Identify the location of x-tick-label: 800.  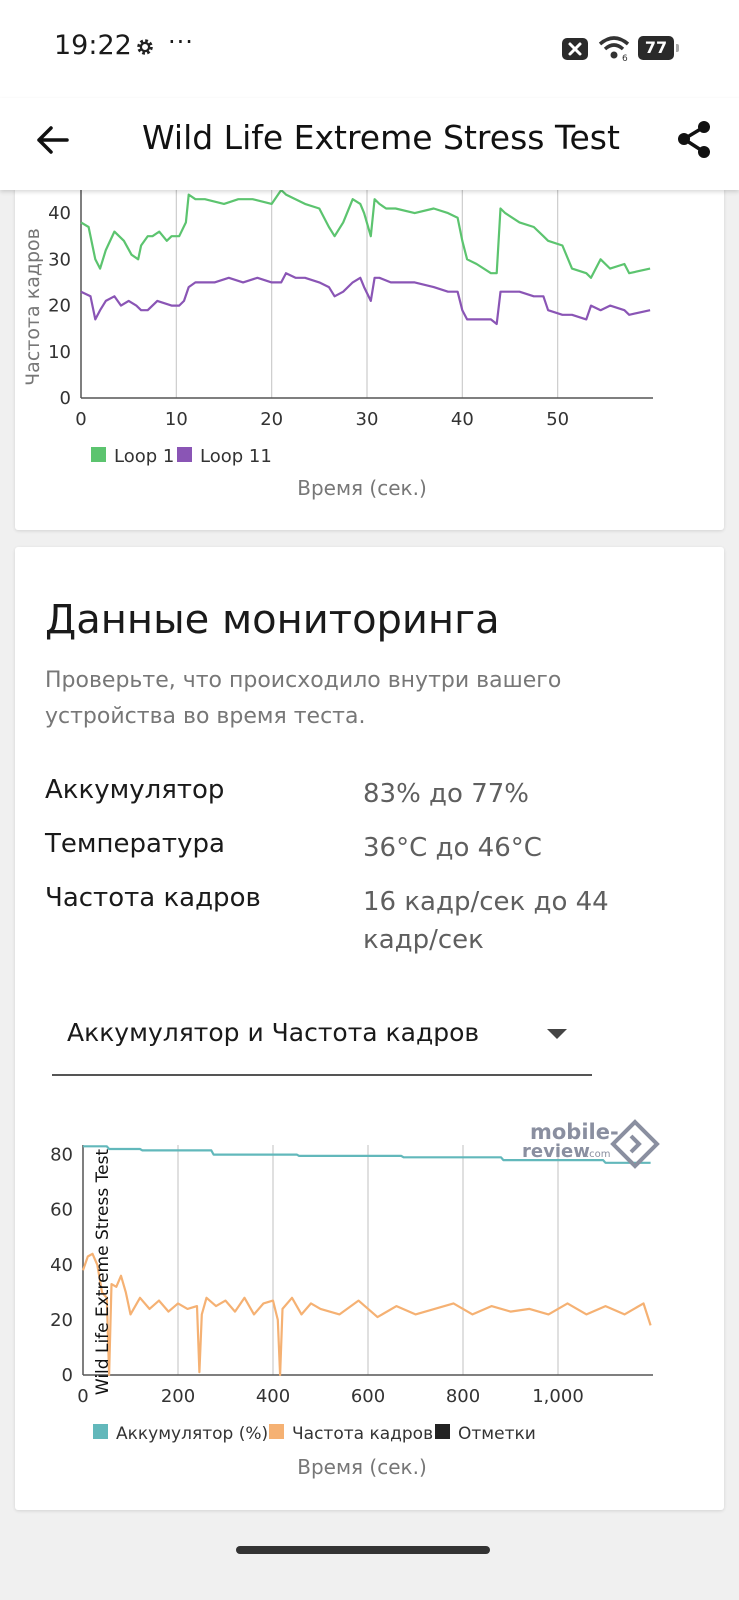
(463, 1396).